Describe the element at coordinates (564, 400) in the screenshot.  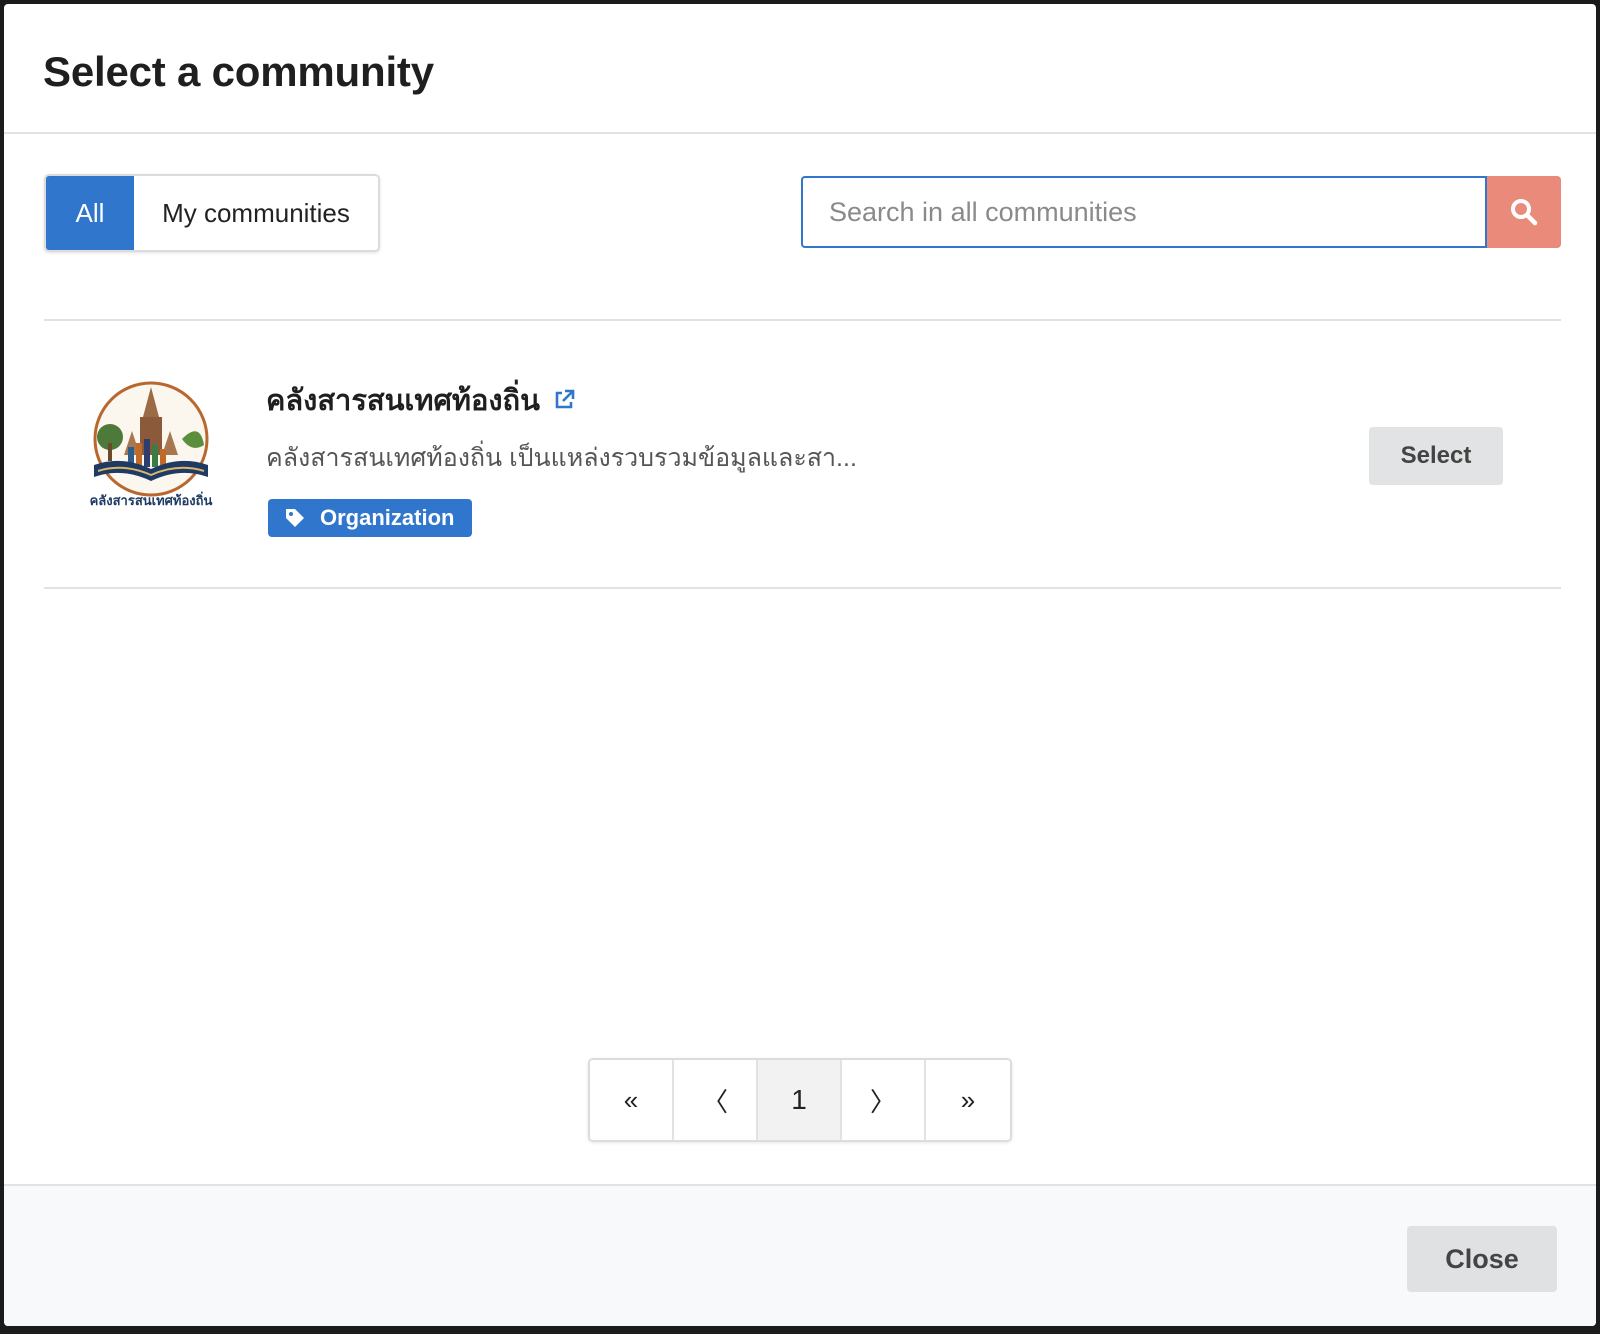
I see `external-link-icon` at that location.